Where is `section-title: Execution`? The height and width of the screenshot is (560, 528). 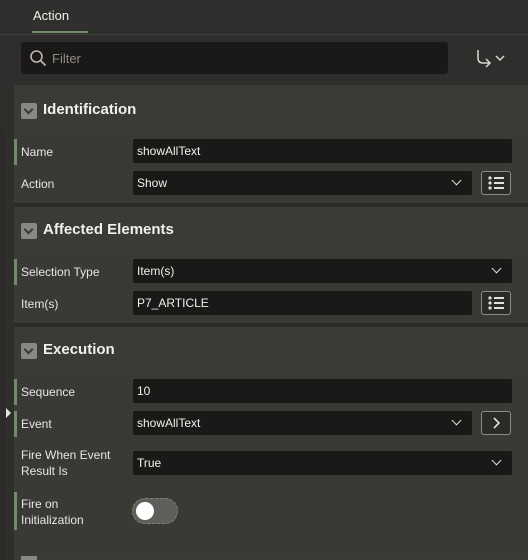 section-title: Execution is located at coordinates (79, 349).